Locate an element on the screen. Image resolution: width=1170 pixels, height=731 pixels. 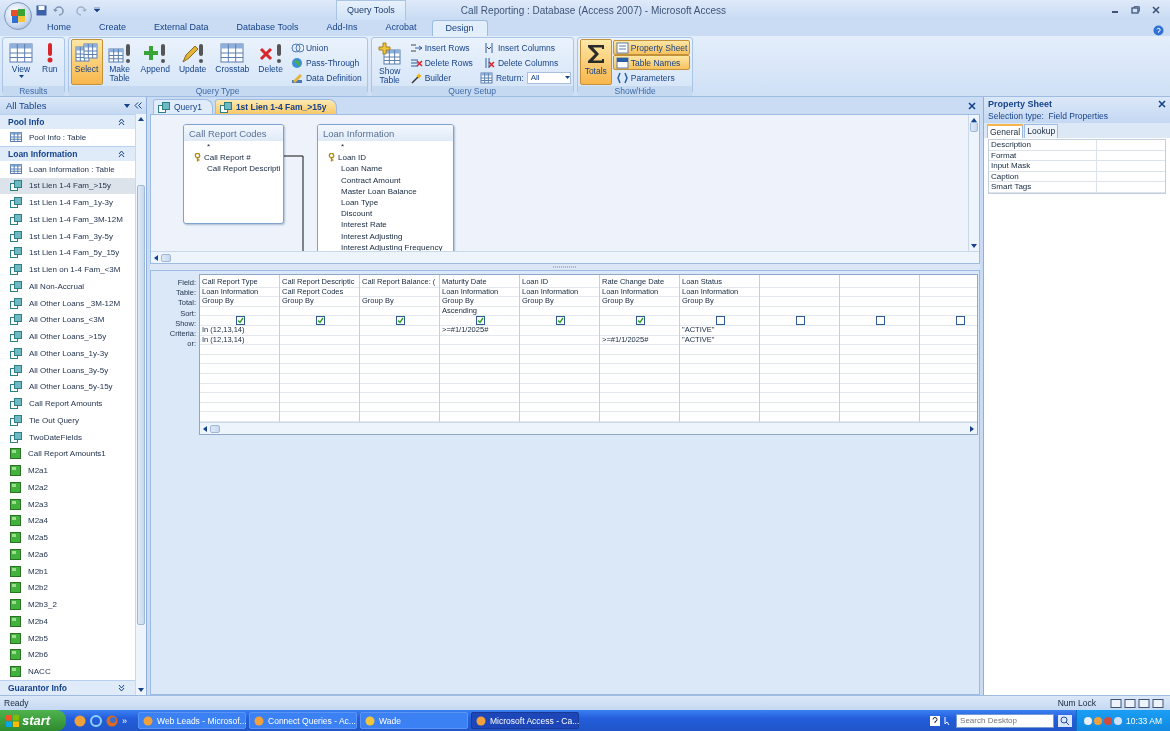
field-name: Interest Rate is located at coordinates (364, 225).